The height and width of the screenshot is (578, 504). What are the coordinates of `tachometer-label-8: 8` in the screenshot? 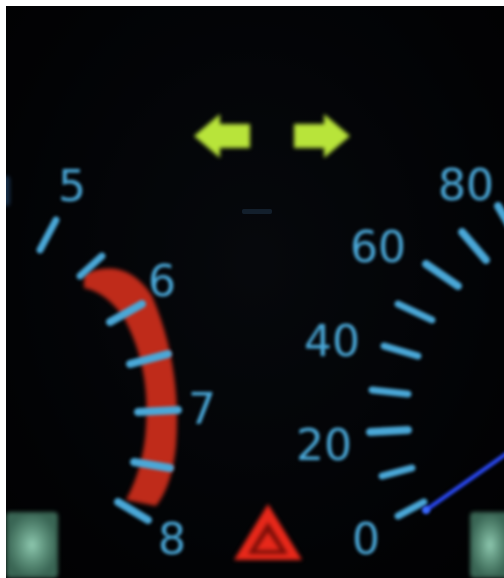 It's located at (172, 539).